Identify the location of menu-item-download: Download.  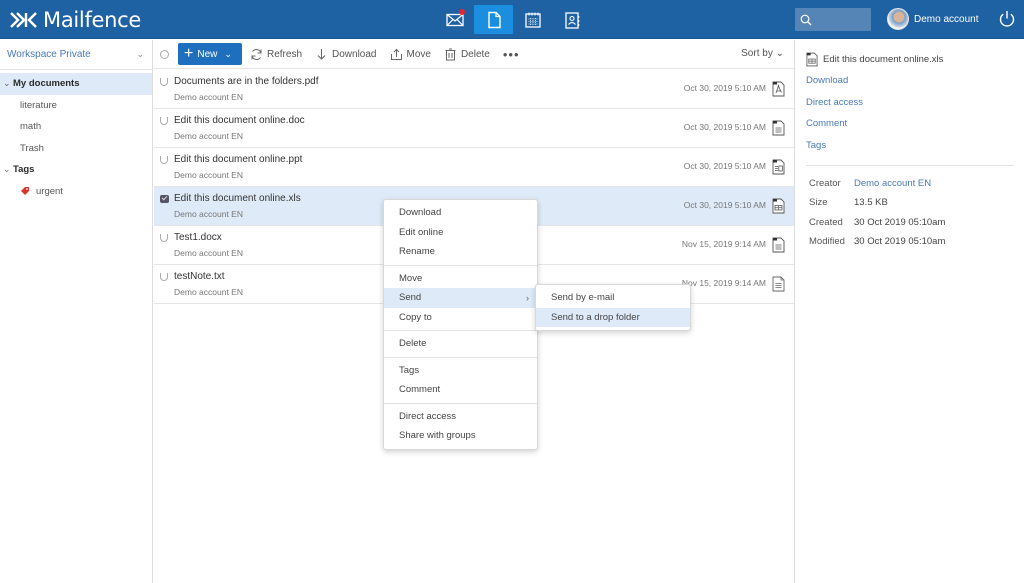
(460, 213).